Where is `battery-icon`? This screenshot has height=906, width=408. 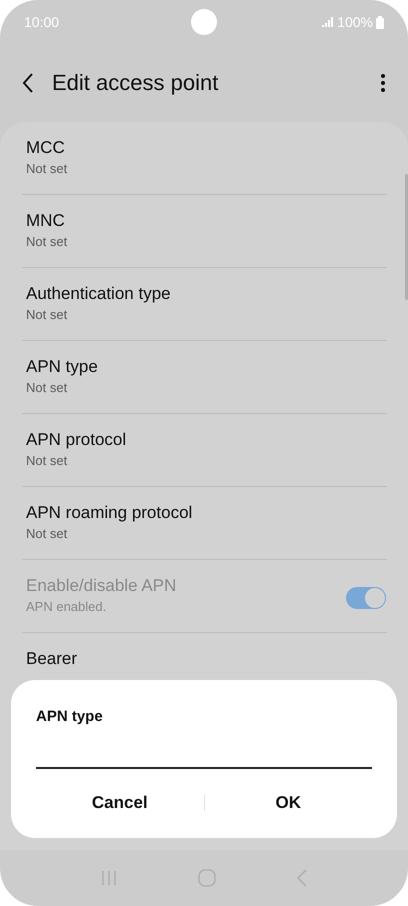 battery-icon is located at coordinates (380, 22).